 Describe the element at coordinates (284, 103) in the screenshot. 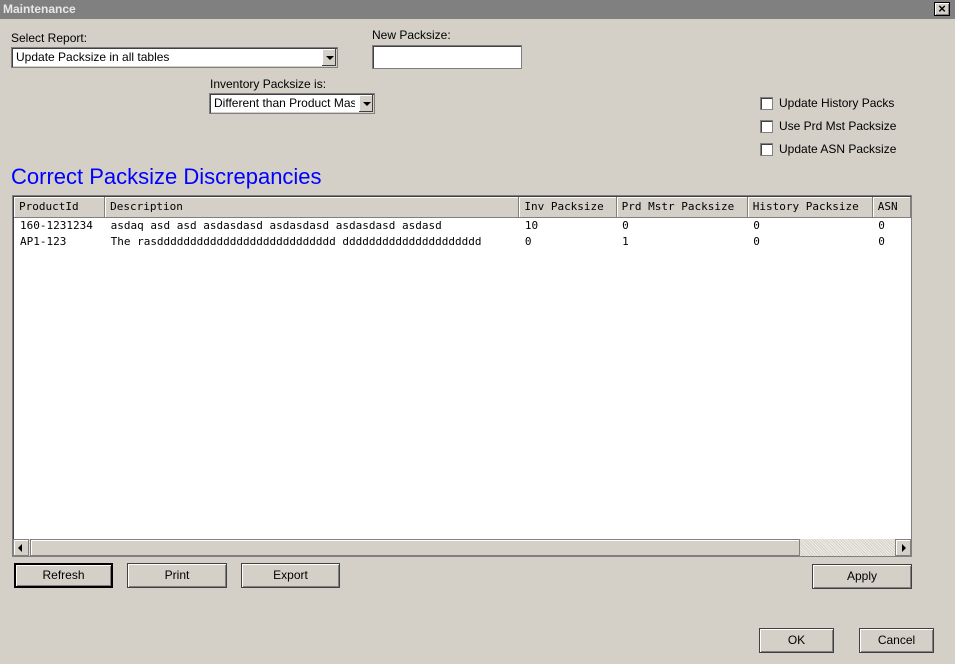

I see `inventory-packsize-value: Different than Product Mas` at that location.